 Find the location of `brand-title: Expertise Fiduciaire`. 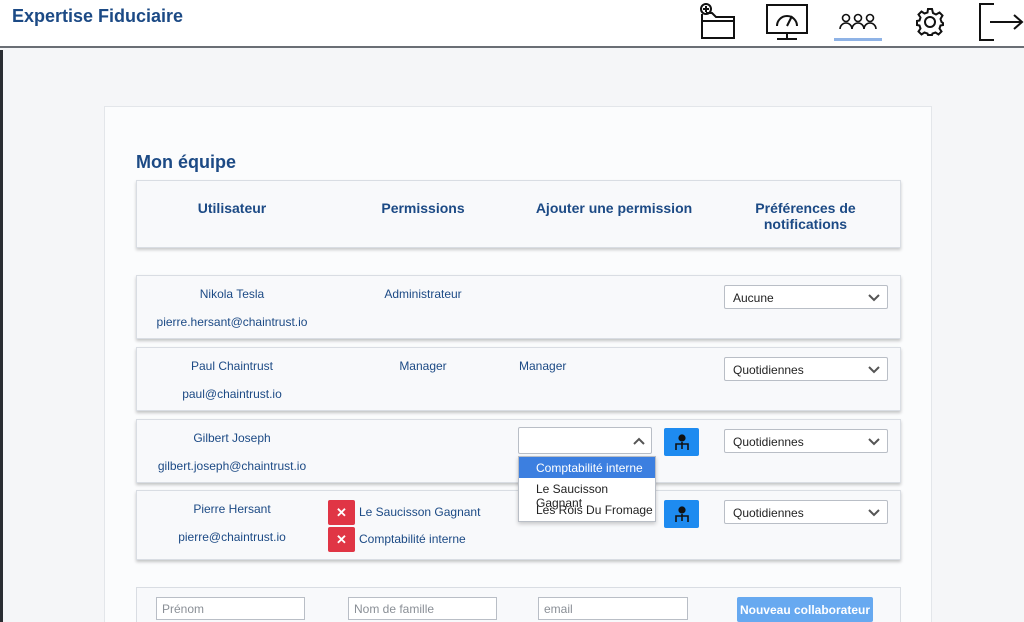

brand-title: Expertise Fiduciaire is located at coordinates (98, 16).